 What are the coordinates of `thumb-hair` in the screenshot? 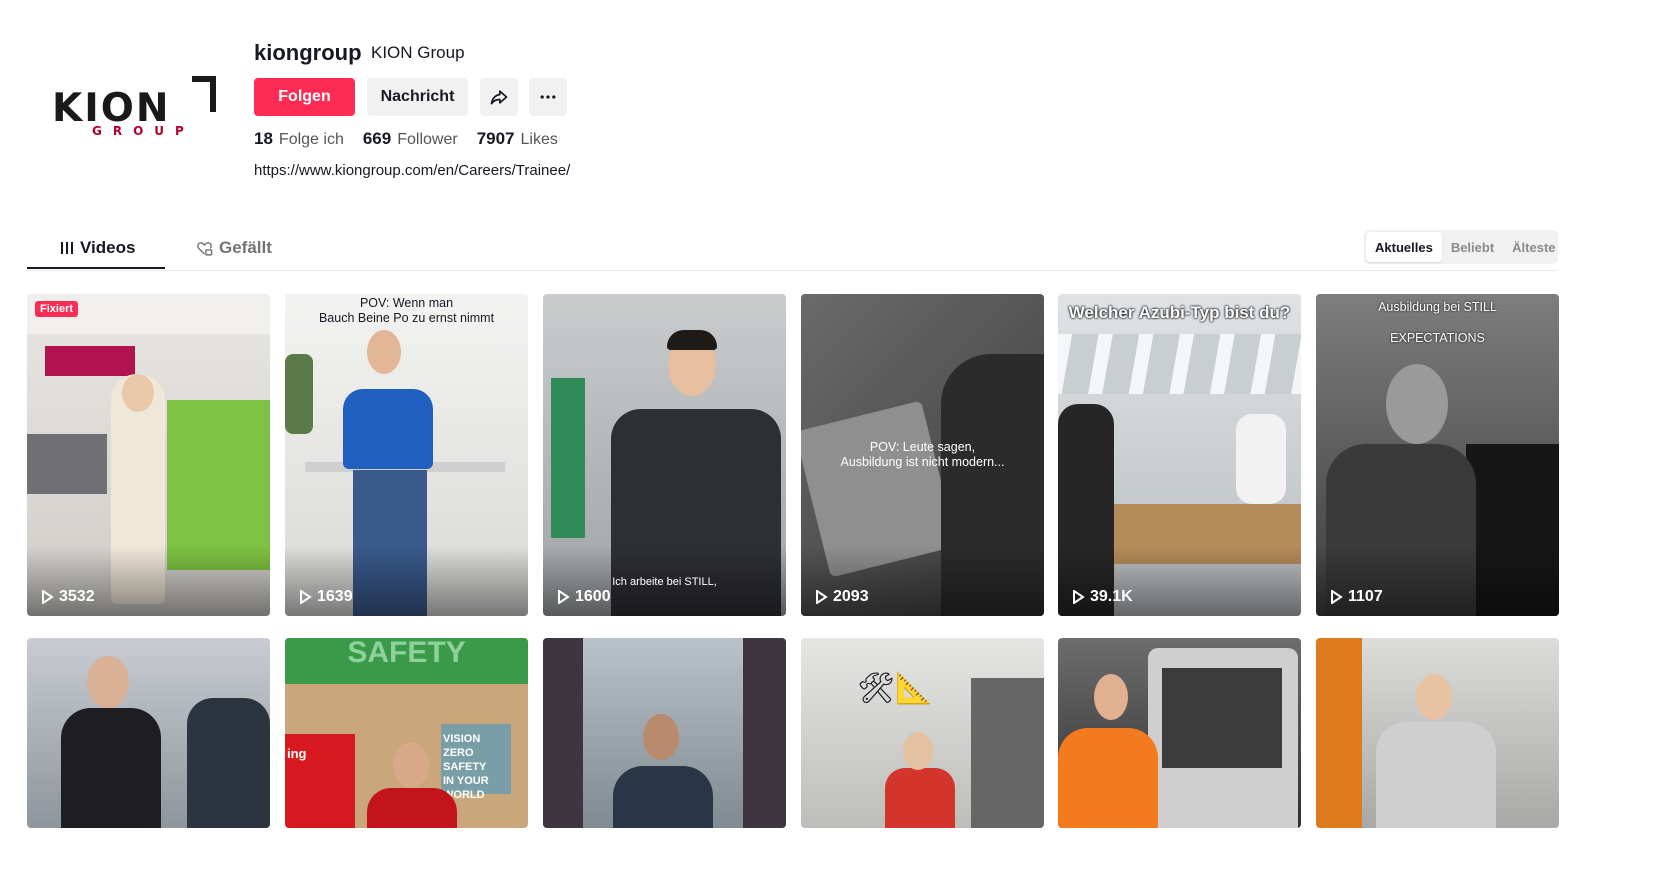 It's located at (692, 340).